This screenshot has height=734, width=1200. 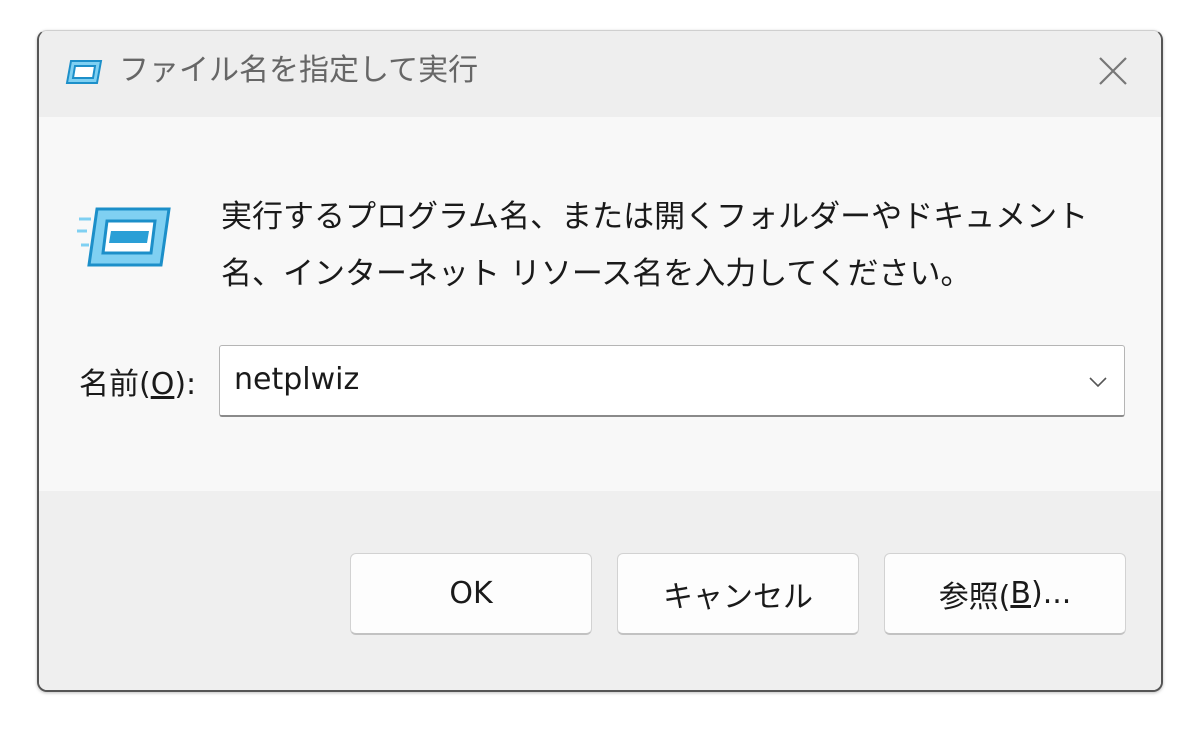 What do you see at coordinates (299, 70) in the screenshot?
I see `window-title: ファイル名を指定して実行` at bounding box center [299, 70].